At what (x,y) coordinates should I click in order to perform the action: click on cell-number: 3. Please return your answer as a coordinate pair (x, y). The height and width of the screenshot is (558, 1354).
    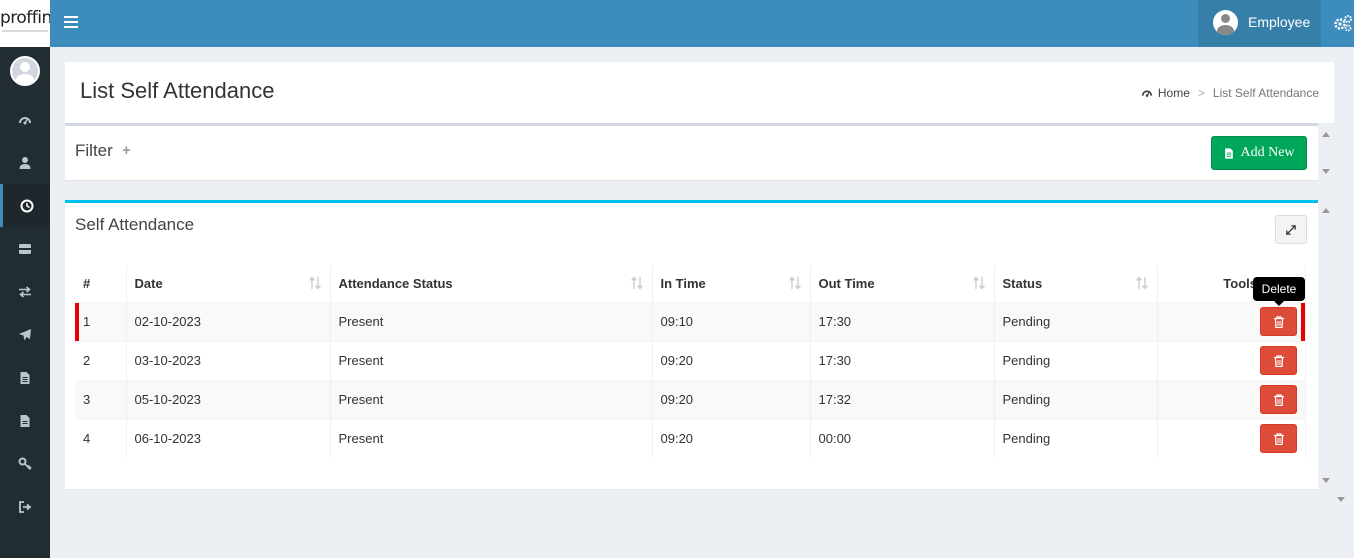
    Looking at the image, I should click on (101, 399).